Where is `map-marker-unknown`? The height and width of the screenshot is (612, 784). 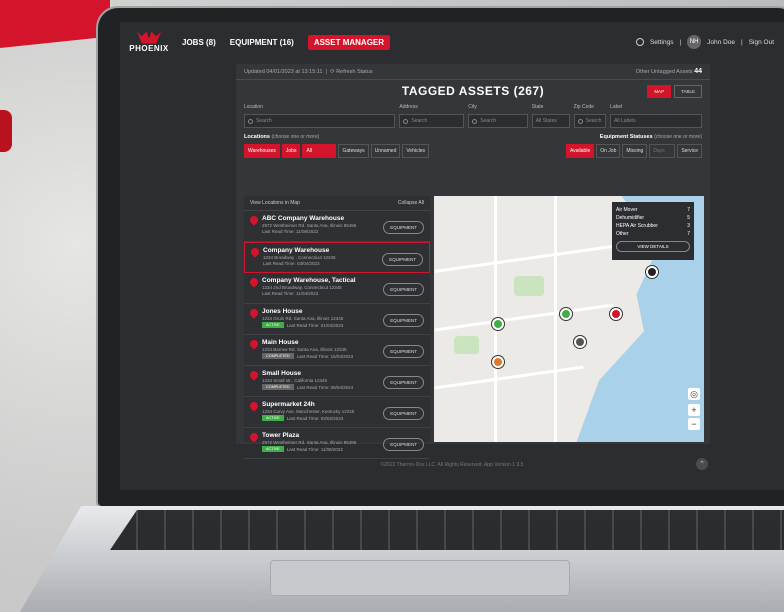 map-marker-unknown is located at coordinates (580, 342).